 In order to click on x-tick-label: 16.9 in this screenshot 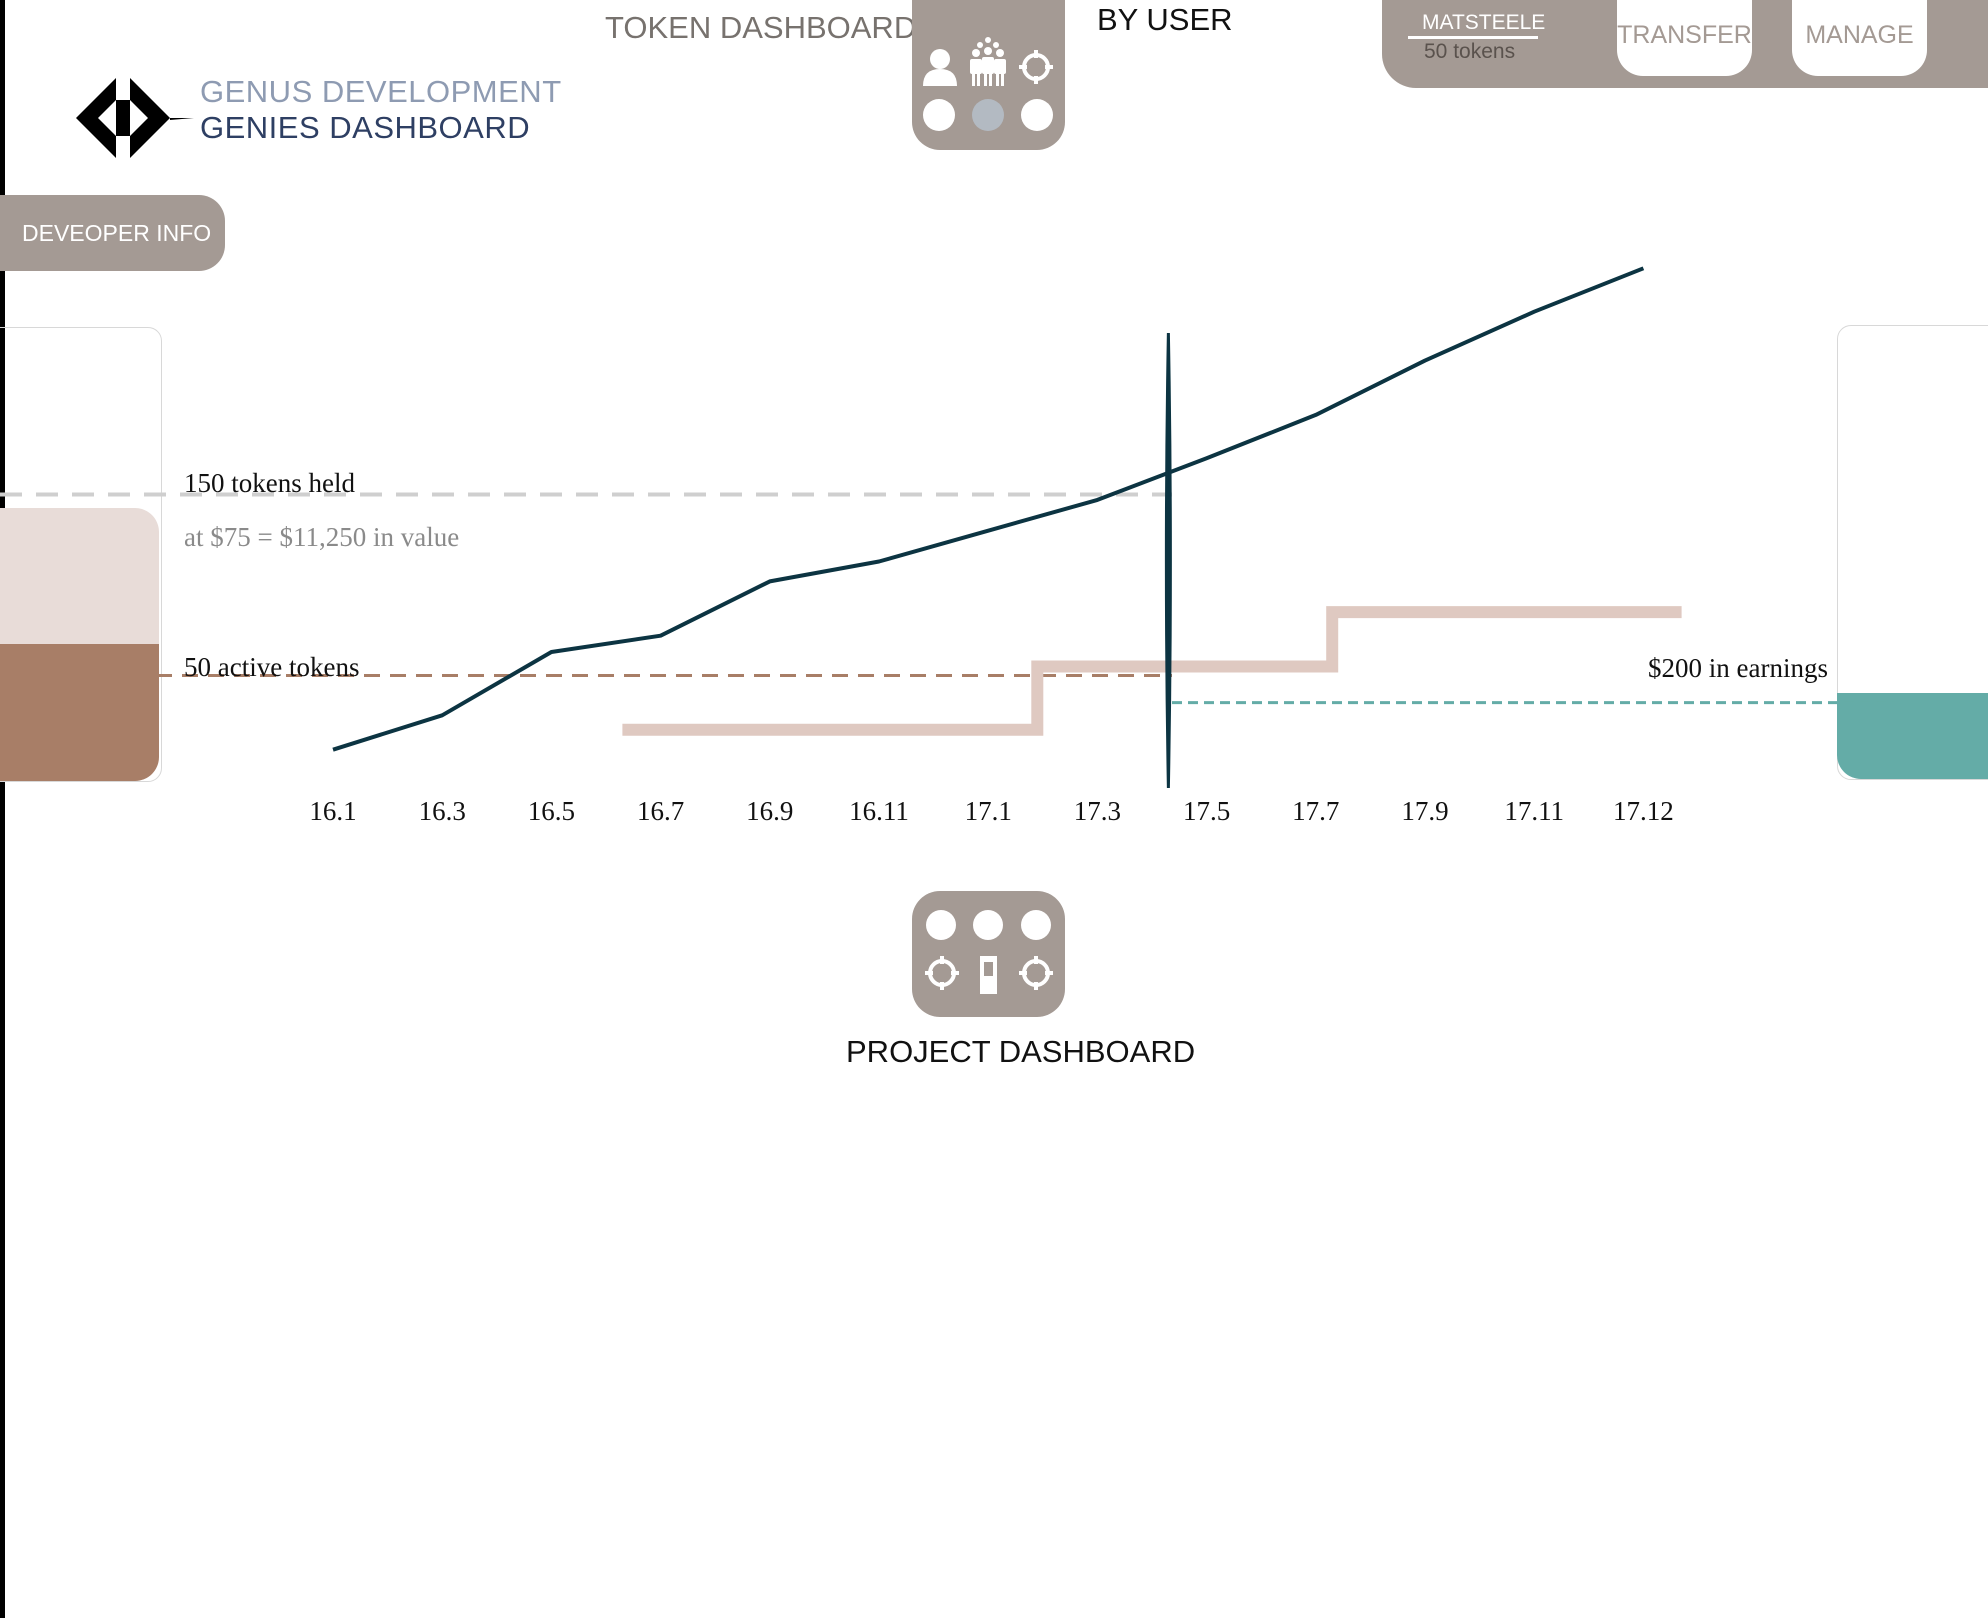, I will do `click(769, 811)`.